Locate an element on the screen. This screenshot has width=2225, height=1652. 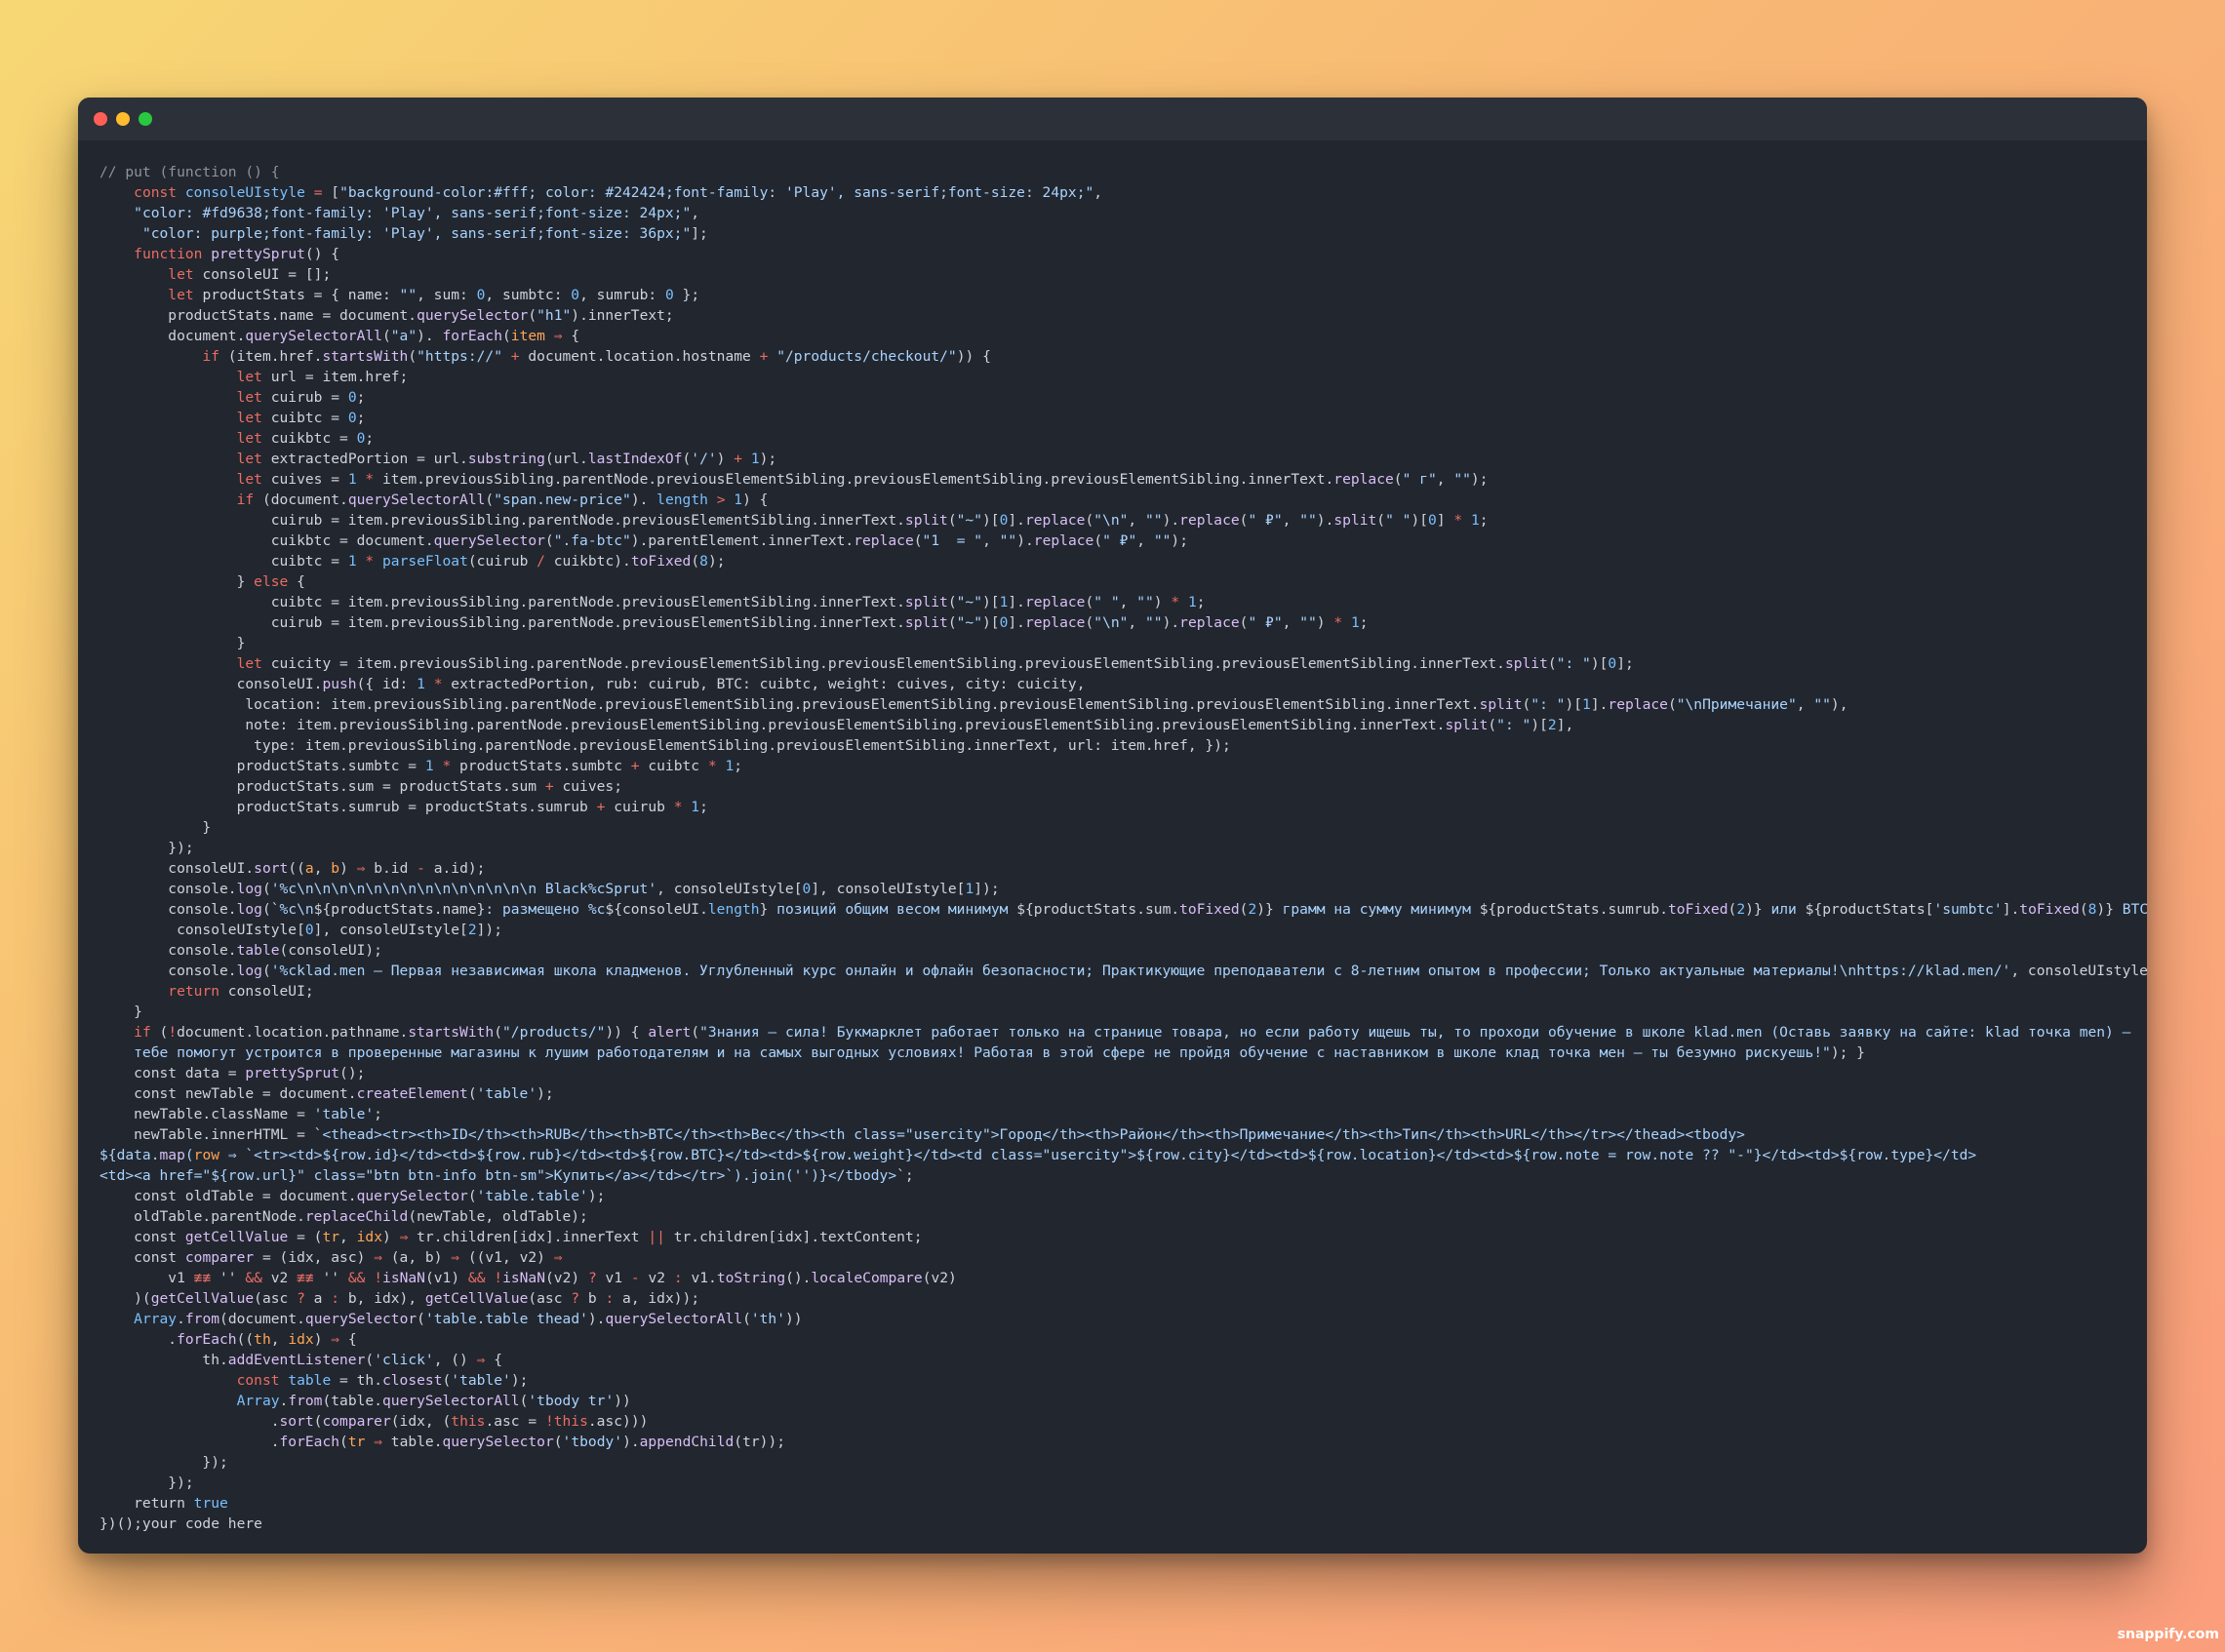
code-token: replaceChild is located at coordinates (356, 1216).